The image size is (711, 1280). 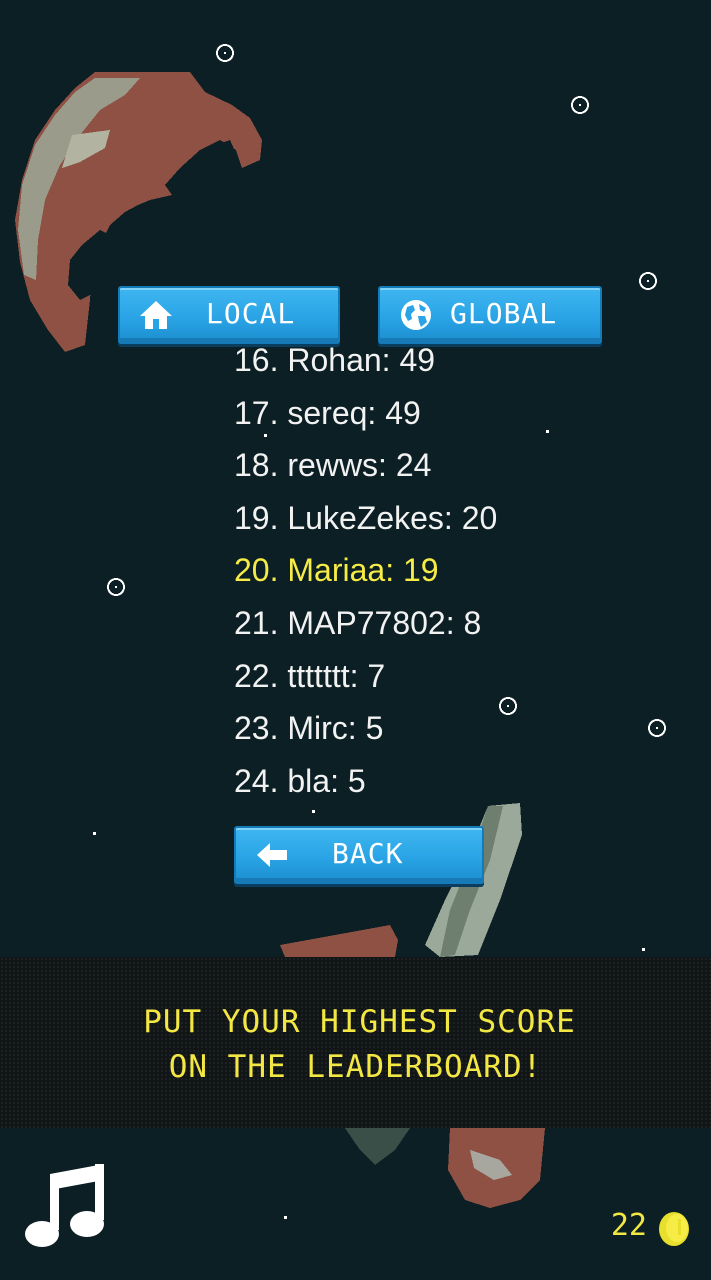 What do you see at coordinates (674, 1229) in the screenshot?
I see `coin-icon` at bounding box center [674, 1229].